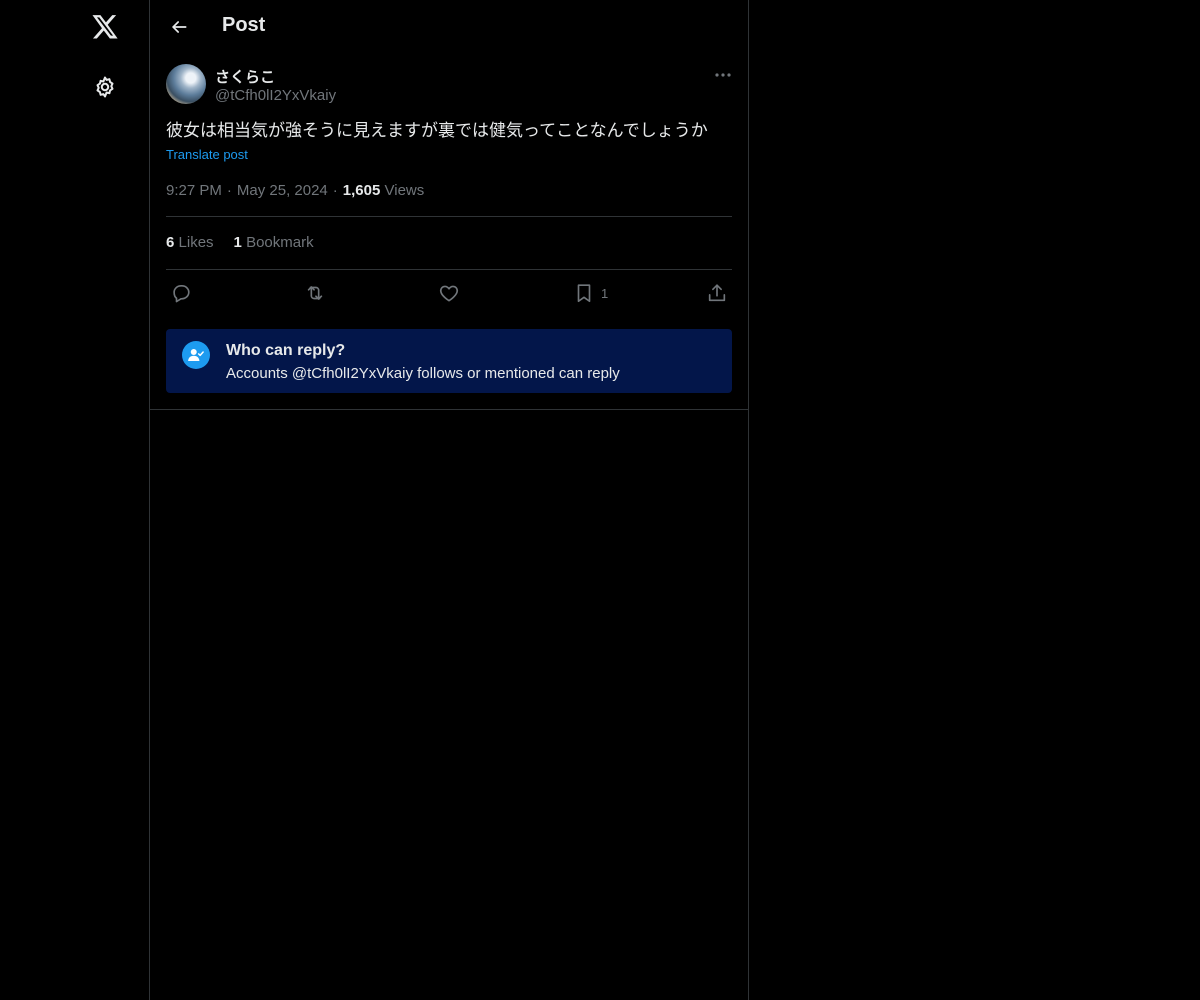 The height and width of the screenshot is (1000, 1200). I want to click on back-button, so click(179, 27).